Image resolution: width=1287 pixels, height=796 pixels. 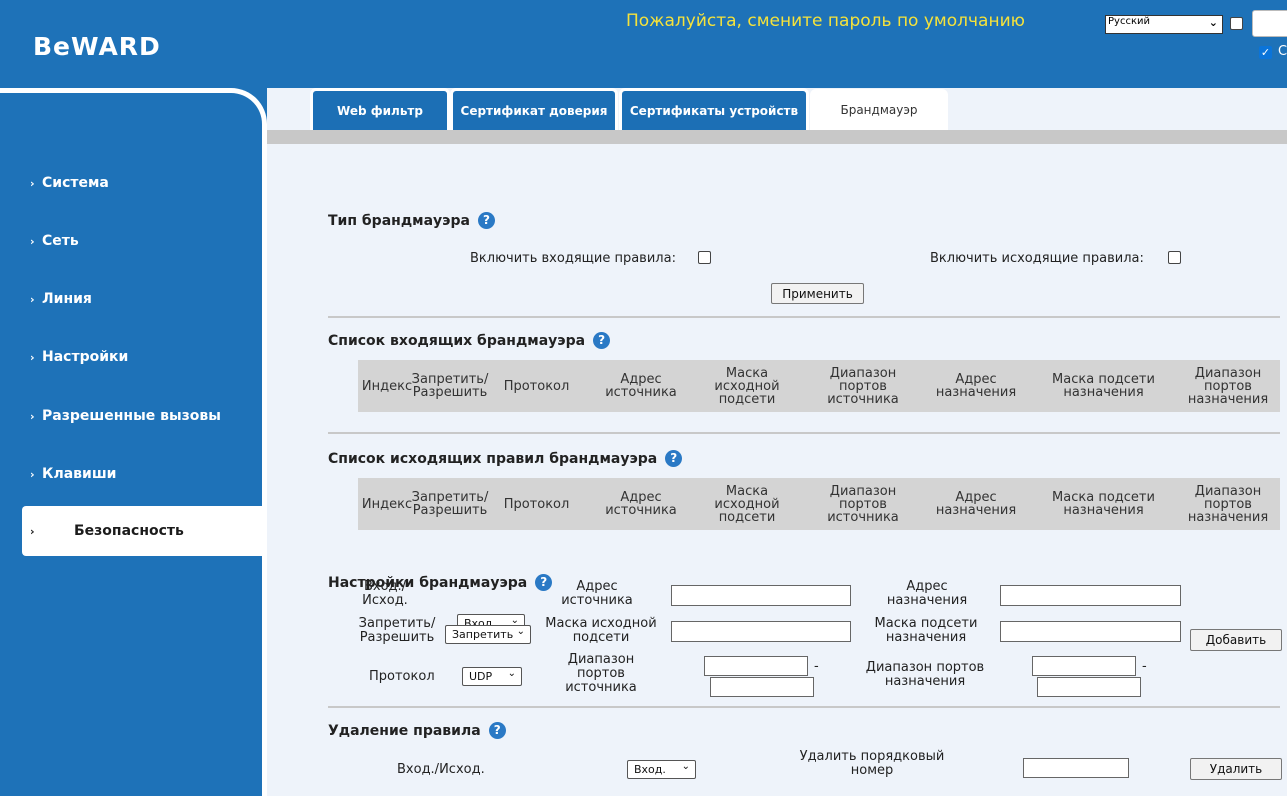 What do you see at coordinates (817, 293) in the screenshot?
I see `apply-button: Применить` at bounding box center [817, 293].